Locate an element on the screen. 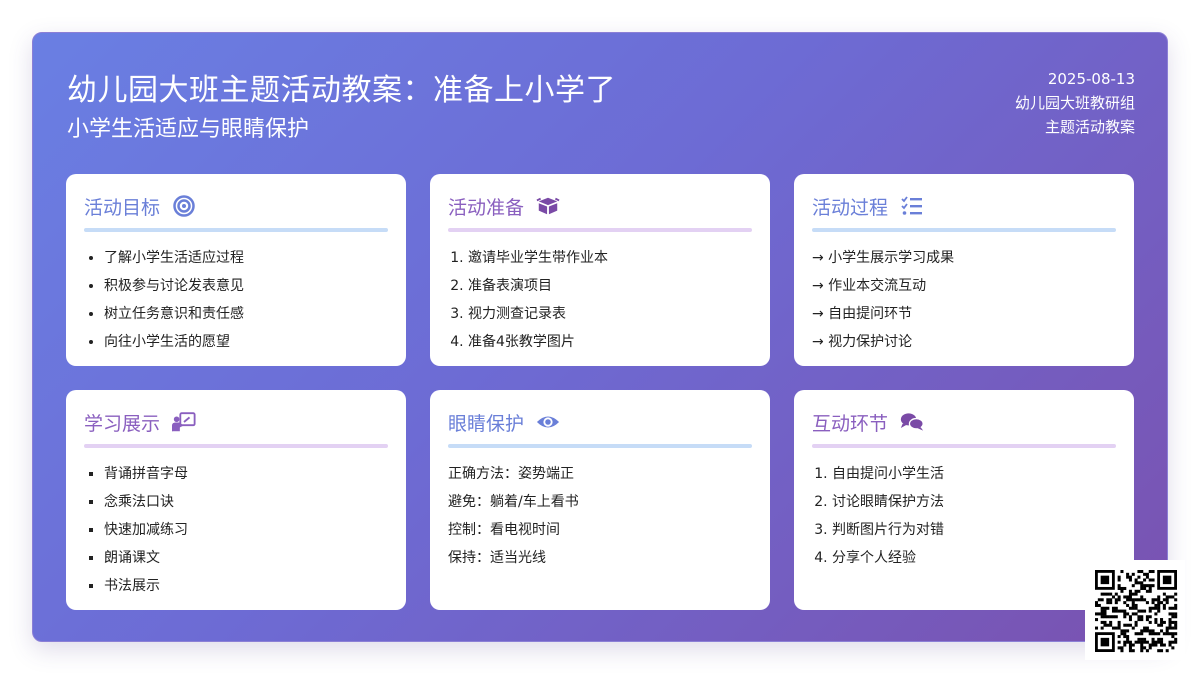  interaction-list: 自由提问小学生活 讨论眼睛保护方法 判断图片行为对错 分享个人经验 is located at coordinates (964, 520).